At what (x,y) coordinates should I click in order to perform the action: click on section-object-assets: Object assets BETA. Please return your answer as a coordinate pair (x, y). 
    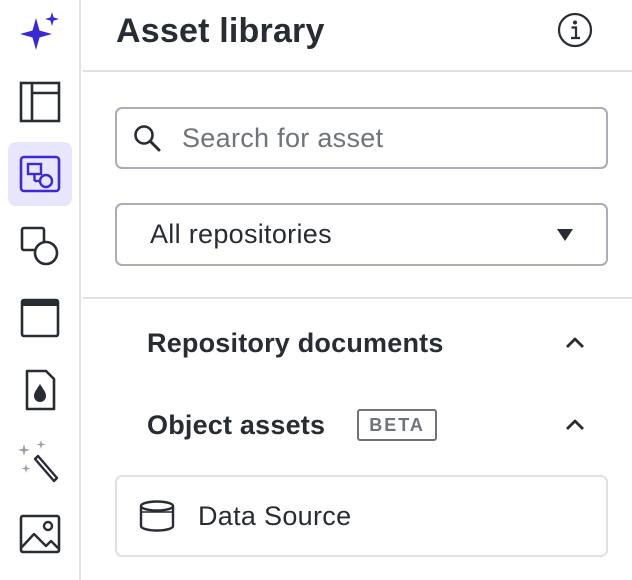
    Looking at the image, I should click on (367, 425).